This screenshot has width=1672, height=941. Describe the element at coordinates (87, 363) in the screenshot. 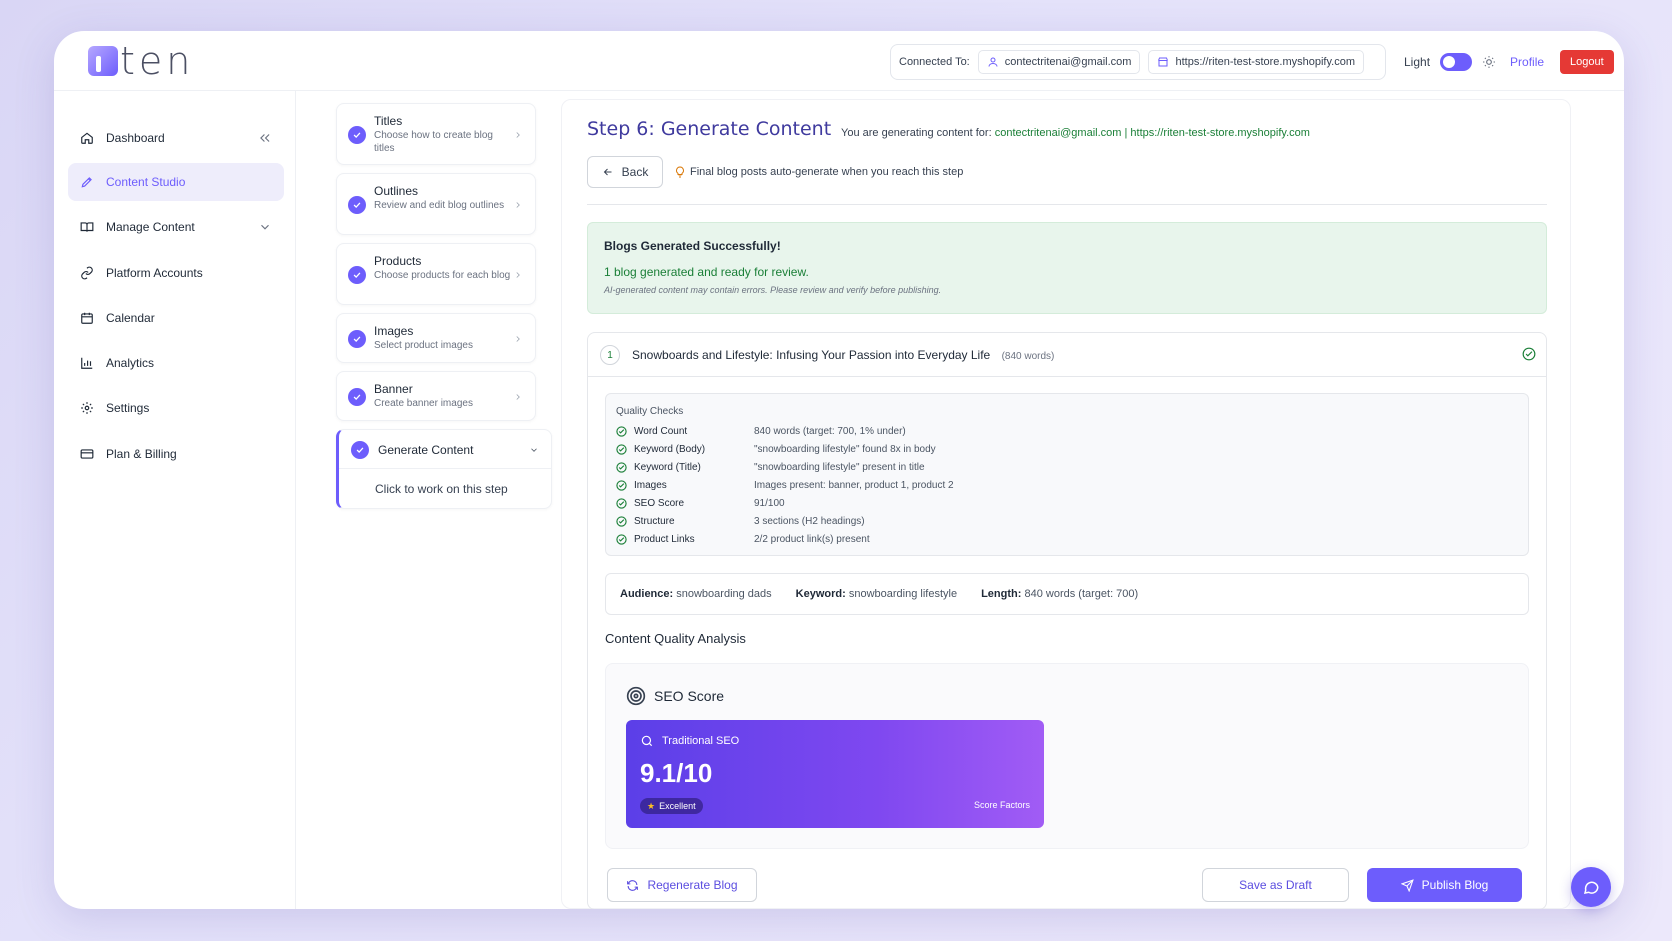

I see `chart-icon` at that location.